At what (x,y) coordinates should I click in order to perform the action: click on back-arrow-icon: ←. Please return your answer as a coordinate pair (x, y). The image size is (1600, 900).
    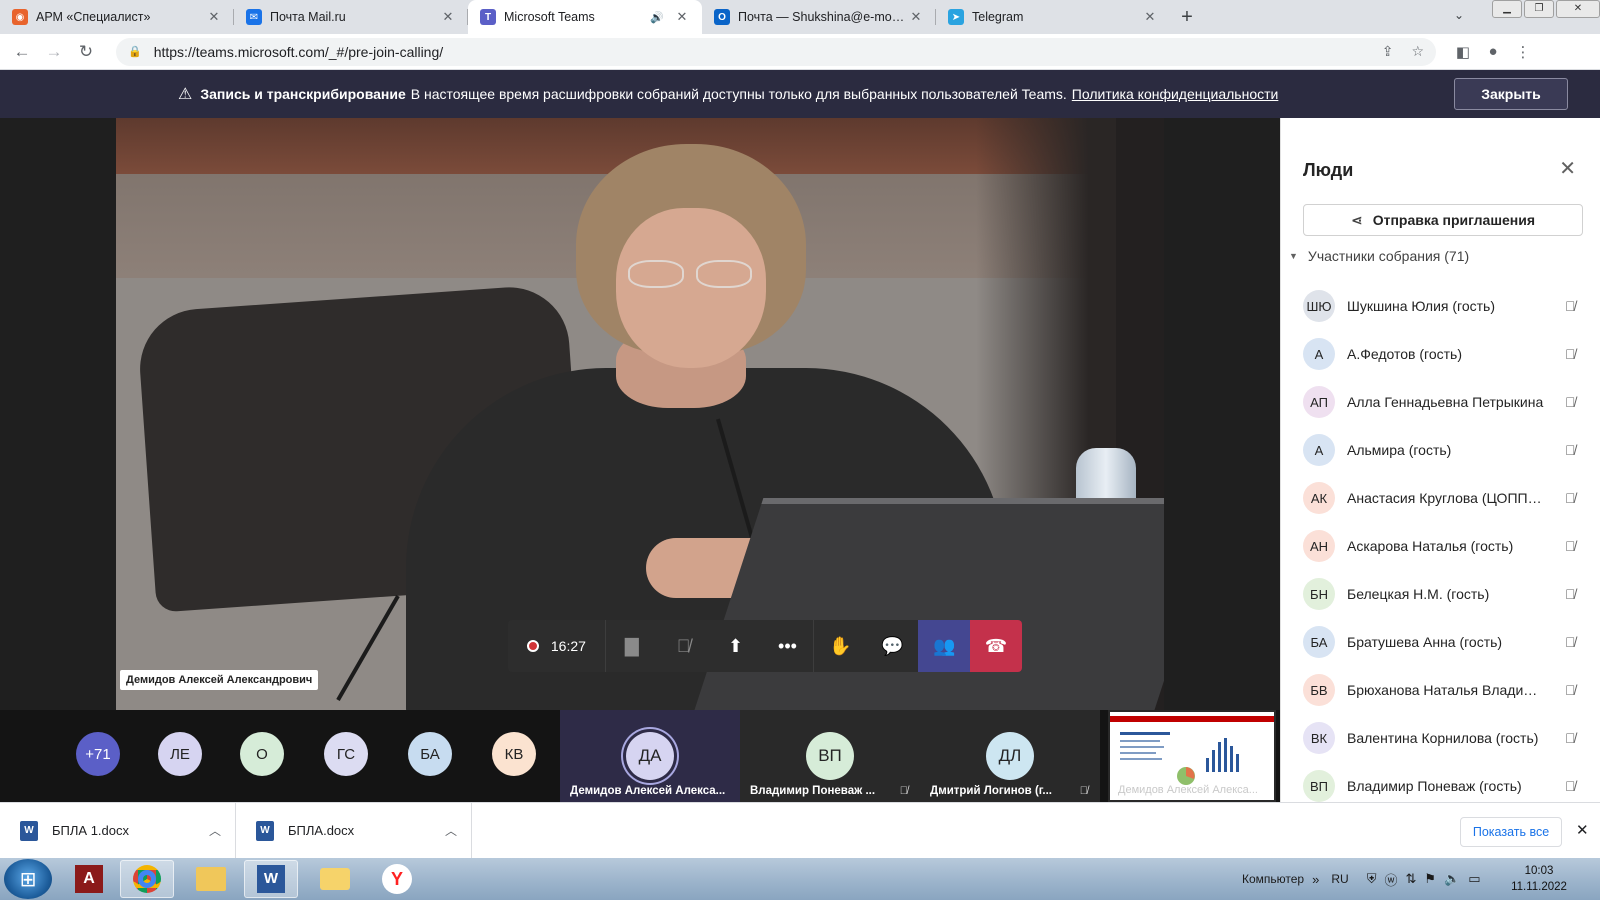
    Looking at the image, I should click on (22, 52).